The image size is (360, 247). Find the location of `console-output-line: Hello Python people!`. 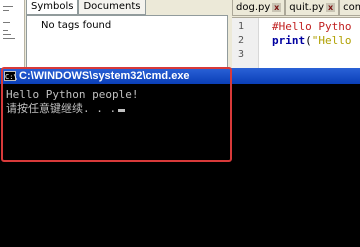

console-output-line: Hello Python people! is located at coordinates (72, 94).